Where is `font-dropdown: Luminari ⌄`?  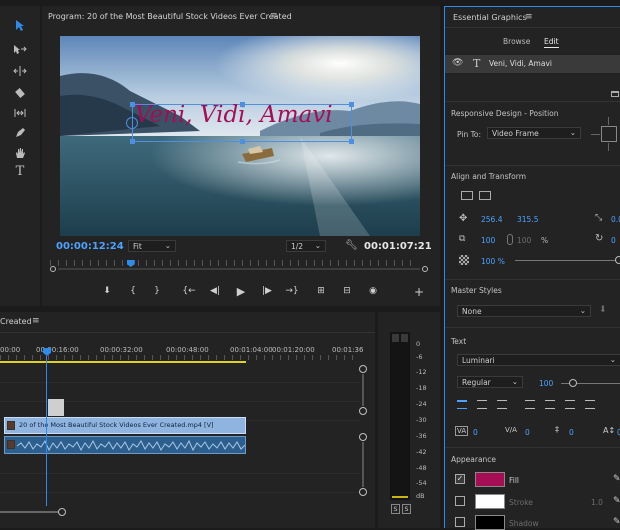
font-dropdown: Luminari ⌄ is located at coordinates (538, 360).